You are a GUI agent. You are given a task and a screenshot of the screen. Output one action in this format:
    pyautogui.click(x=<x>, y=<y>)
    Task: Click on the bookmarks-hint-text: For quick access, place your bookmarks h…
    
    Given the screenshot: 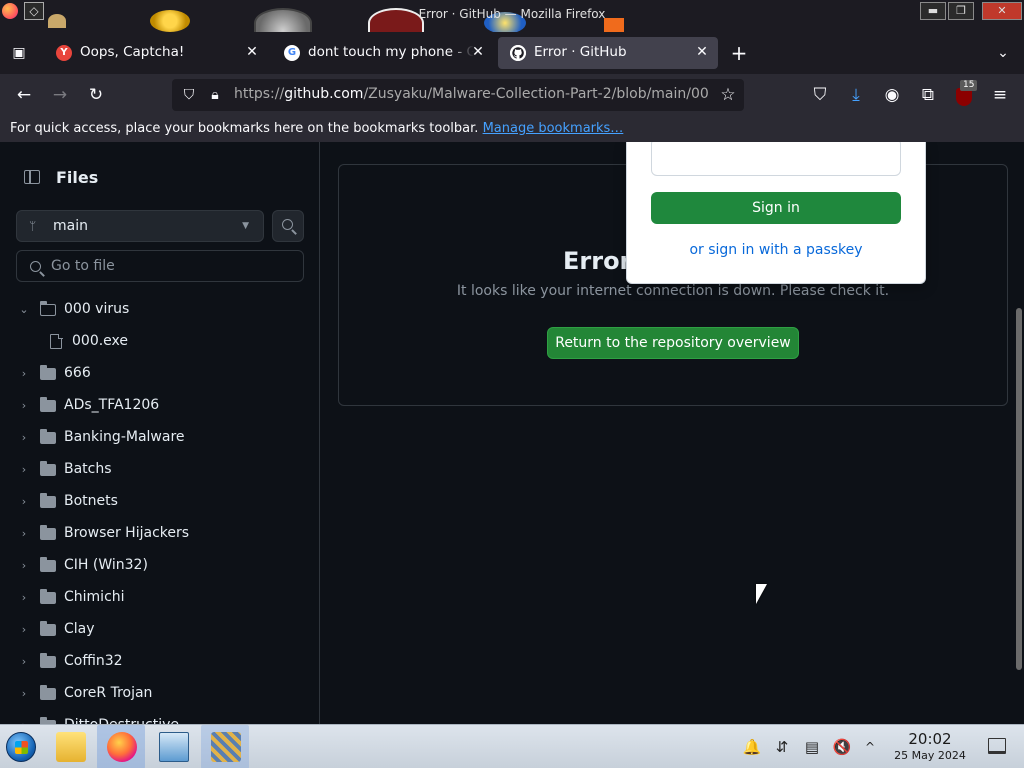 What is the action you would take?
    pyautogui.click(x=244, y=128)
    